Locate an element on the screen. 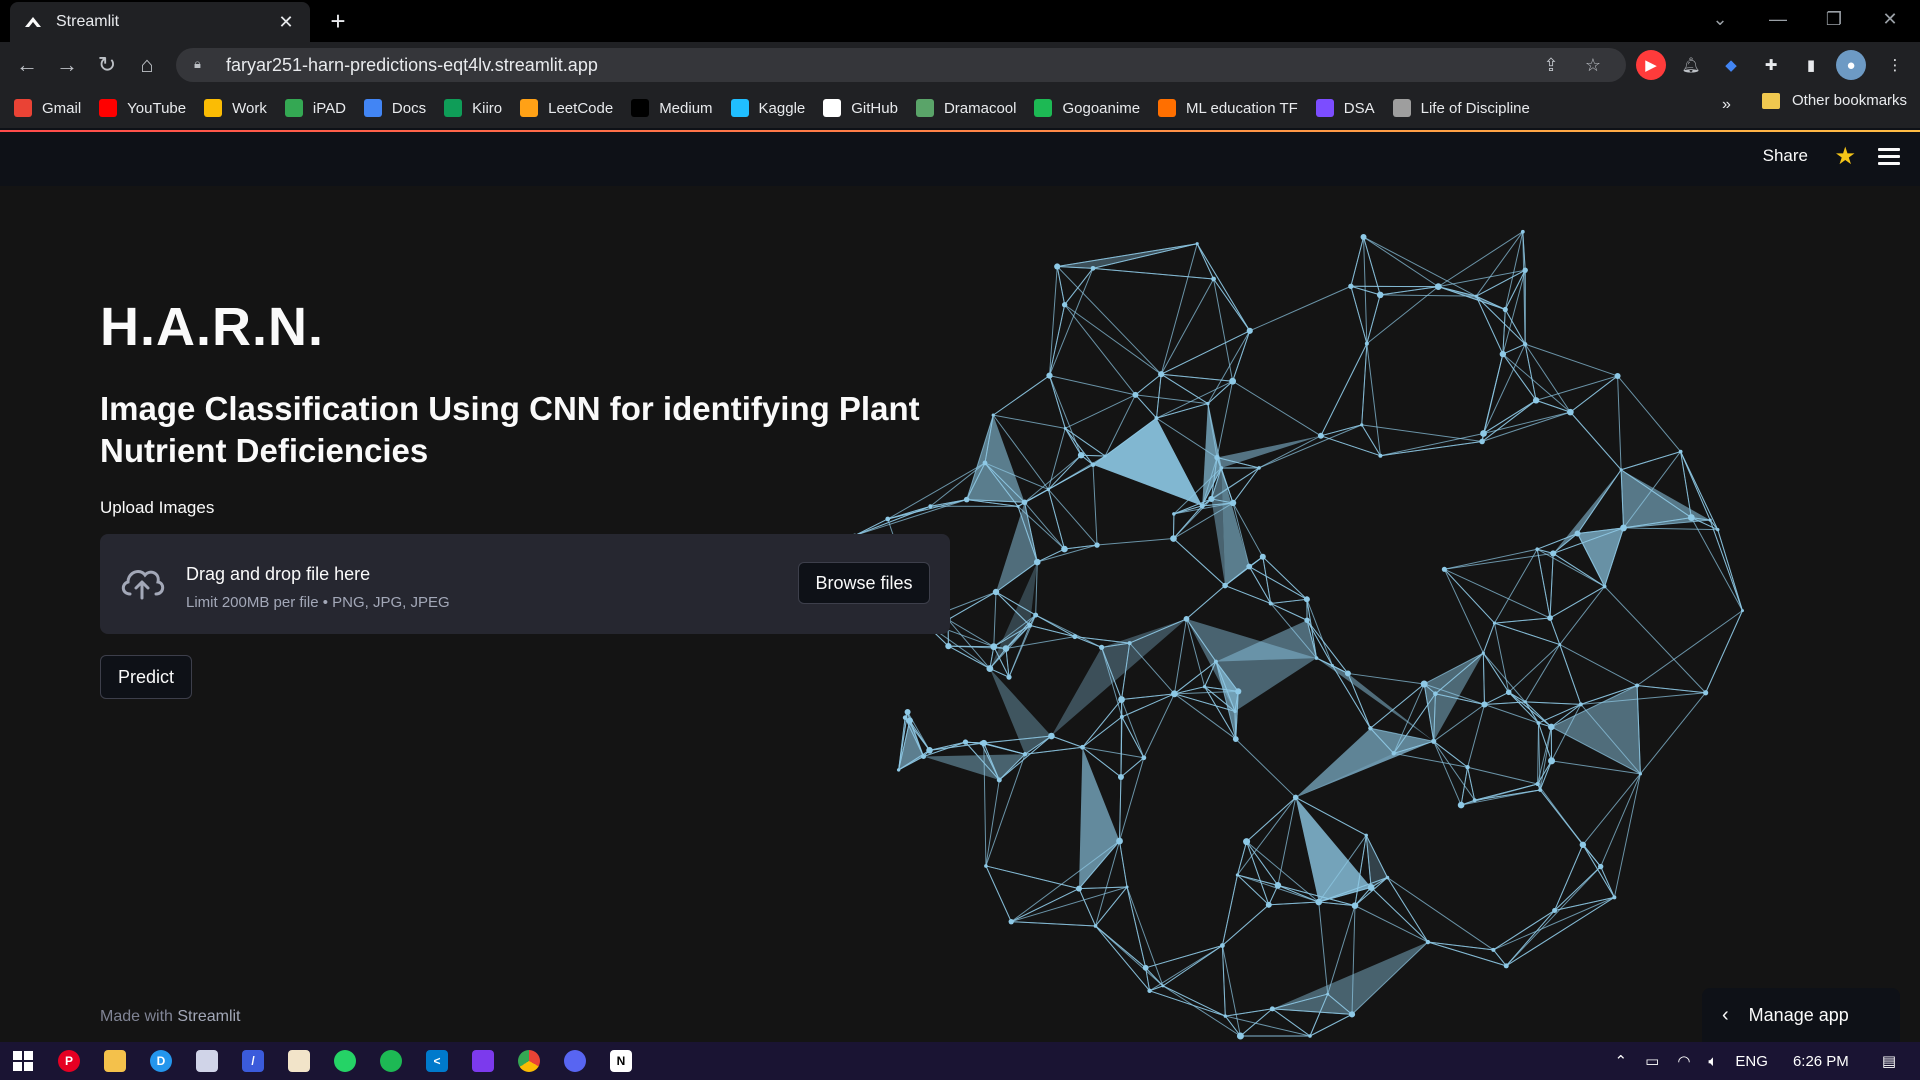 Image resolution: width=1920 pixels, height=1080 pixels. tab-close-icon: ✕ is located at coordinates (286, 22).